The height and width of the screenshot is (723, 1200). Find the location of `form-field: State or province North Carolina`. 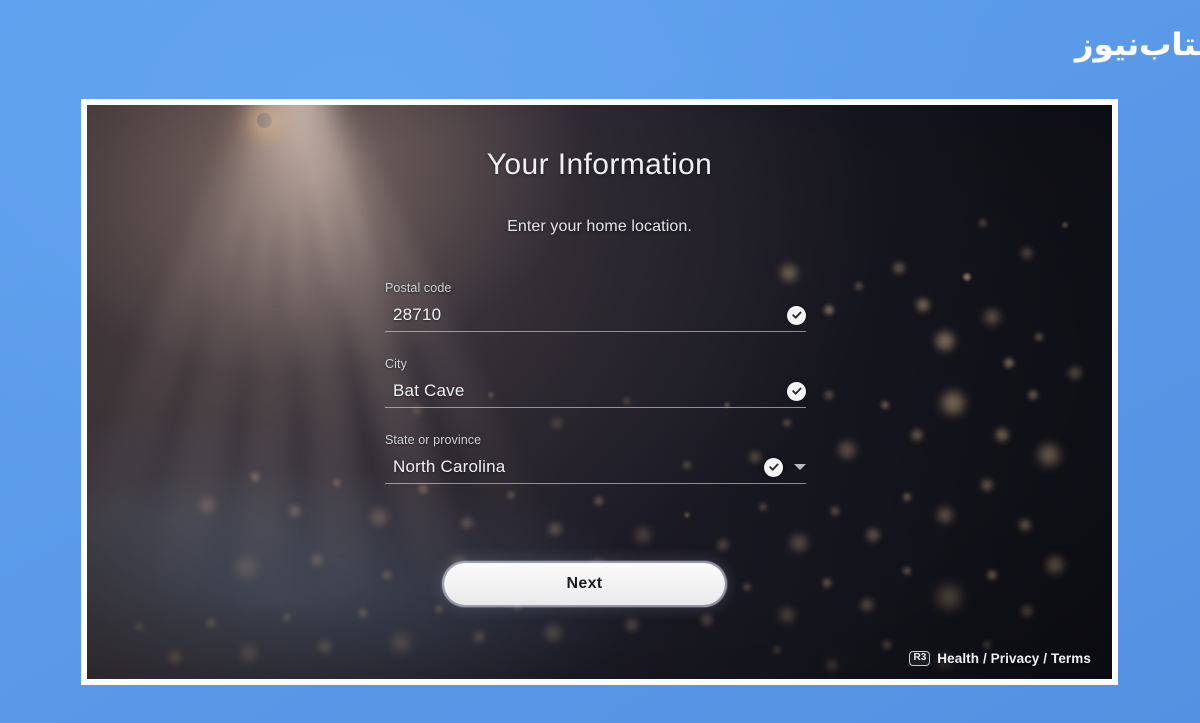

form-field: State or province North Carolina is located at coordinates (595, 458).